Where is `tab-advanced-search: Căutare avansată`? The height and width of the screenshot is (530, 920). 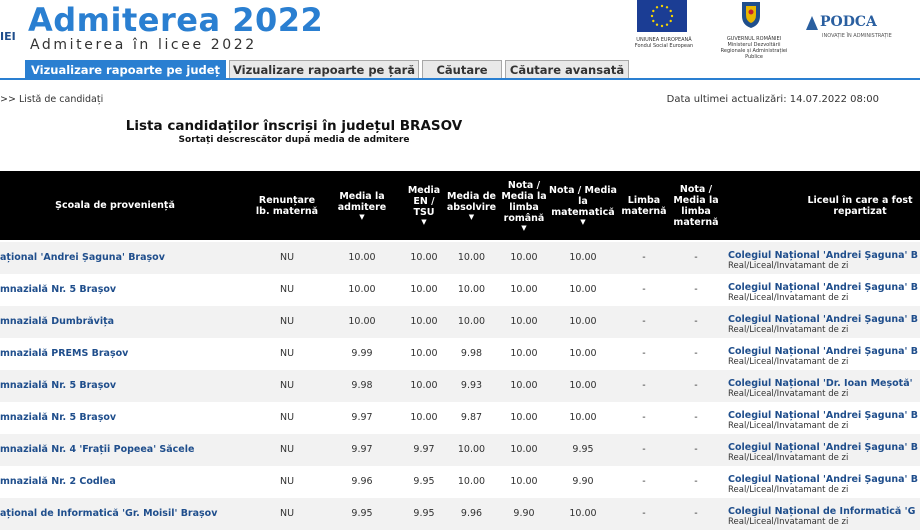 tab-advanced-search: Căutare avansată is located at coordinates (567, 69).